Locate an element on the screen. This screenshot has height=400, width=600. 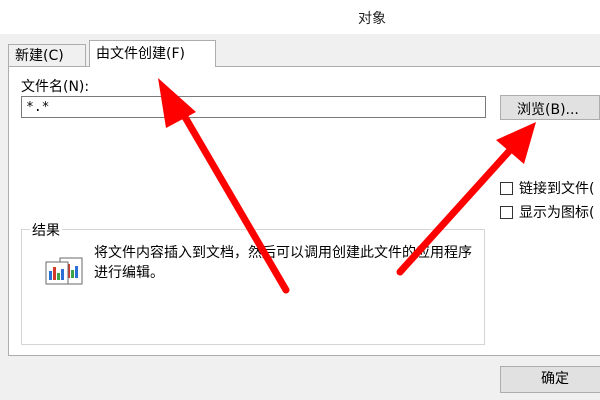
result-group-label: 结果 is located at coordinates (46, 230).